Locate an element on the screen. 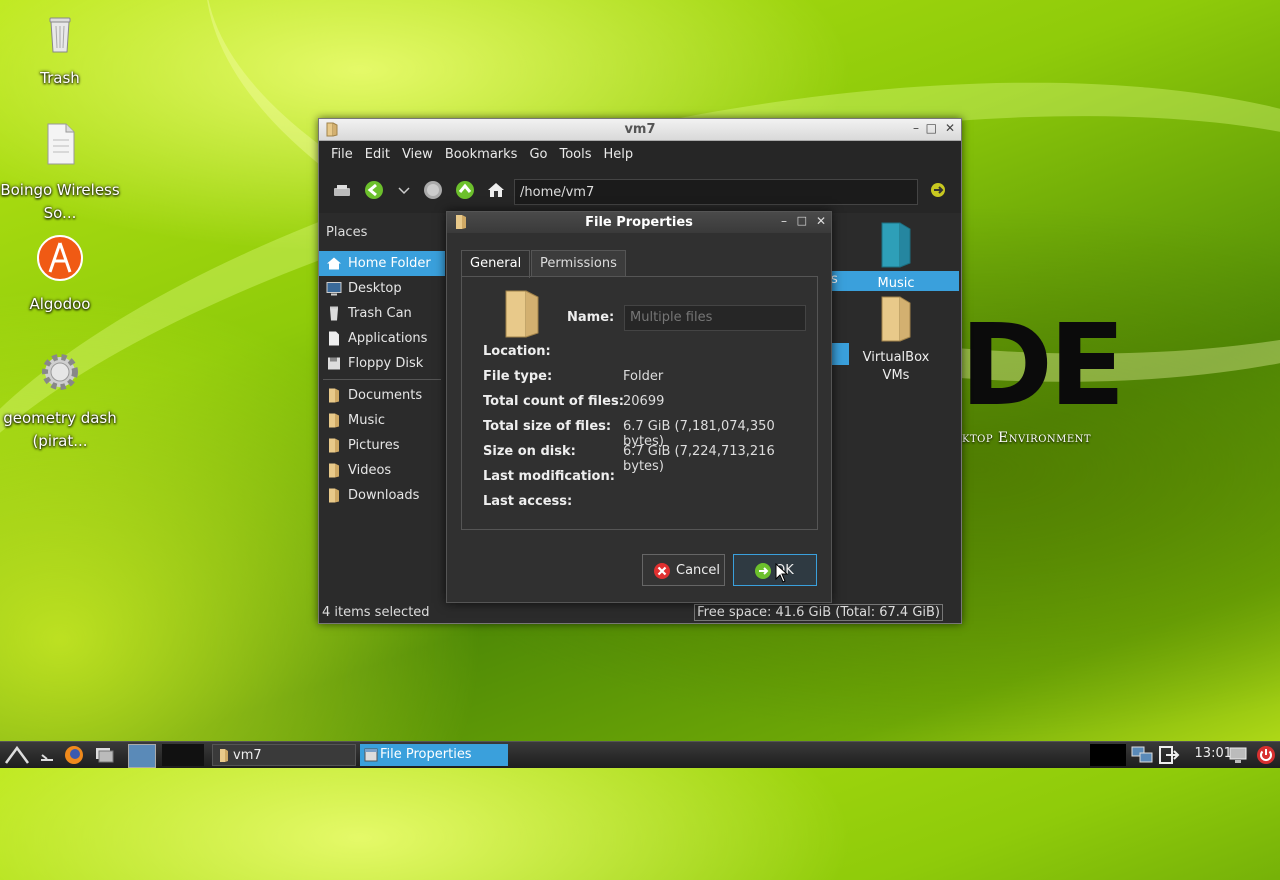 This screenshot has width=1280, height=880. menu-help: Help is located at coordinates (619, 154).